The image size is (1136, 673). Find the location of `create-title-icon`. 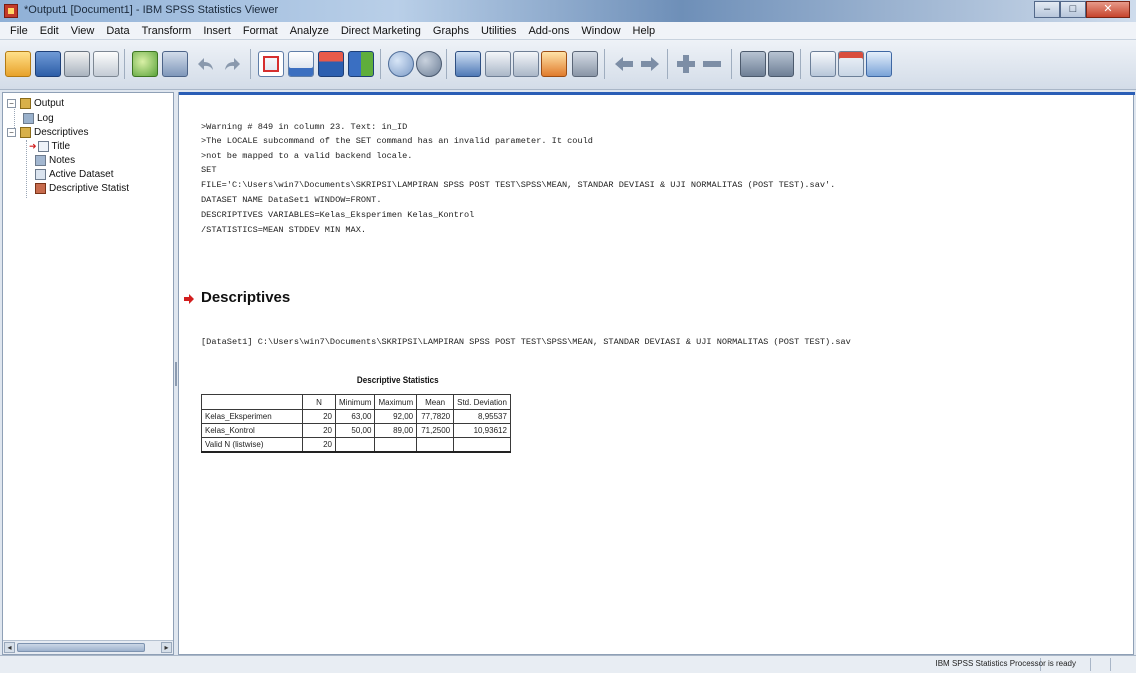

create-title-icon is located at coordinates (585, 64).